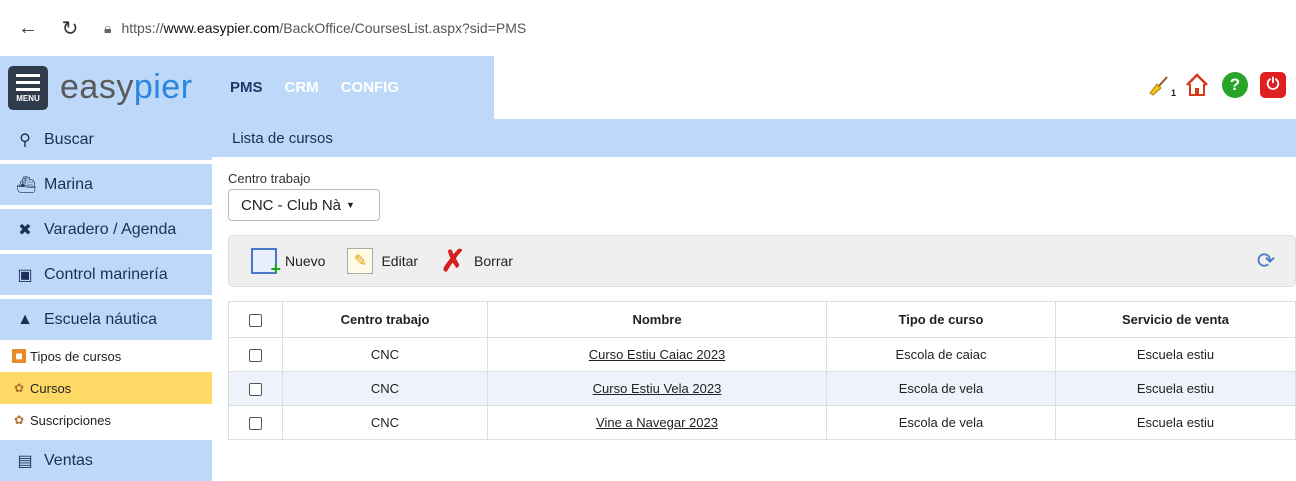  What do you see at coordinates (106, 229) in the screenshot?
I see `sidebar-item-varadero: ✖ Varadero / Agenda` at bounding box center [106, 229].